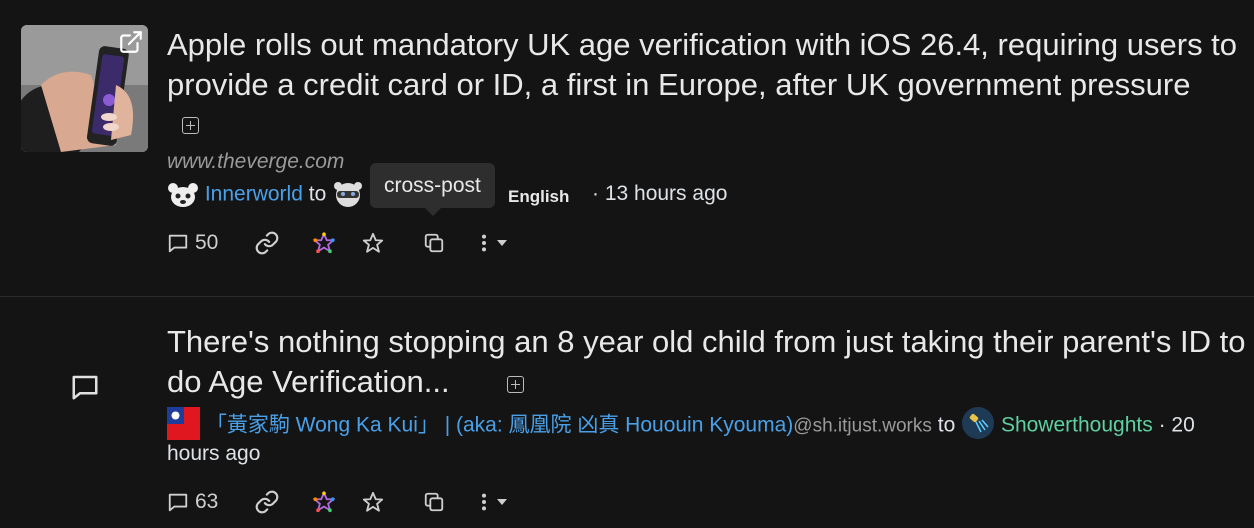  Describe the element at coordinates (207, 242) in the screenshot. I see `comment-count: 50` at that location.